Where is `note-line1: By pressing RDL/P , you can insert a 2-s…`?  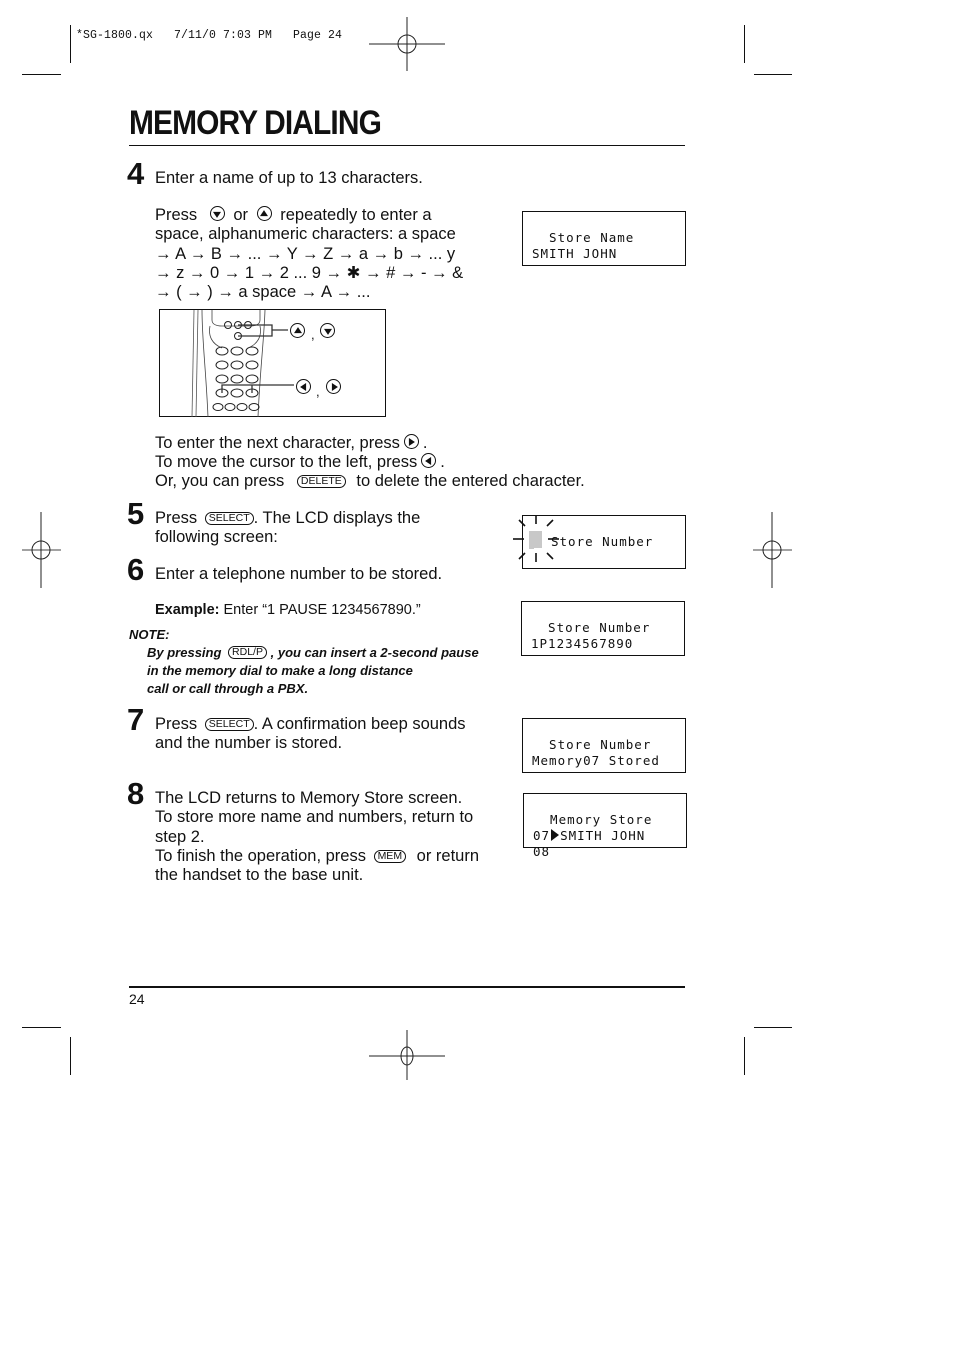 note-line1: By pressing RDL/P , you can insert a 2-s… is located at coordinates (313, 653).